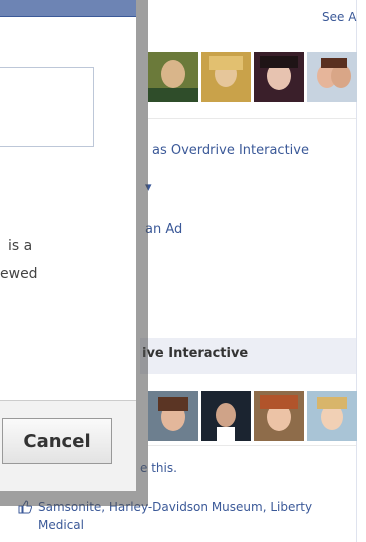  I want to click on act-as-link: as Overdrive Interactive, so click(230, 150).